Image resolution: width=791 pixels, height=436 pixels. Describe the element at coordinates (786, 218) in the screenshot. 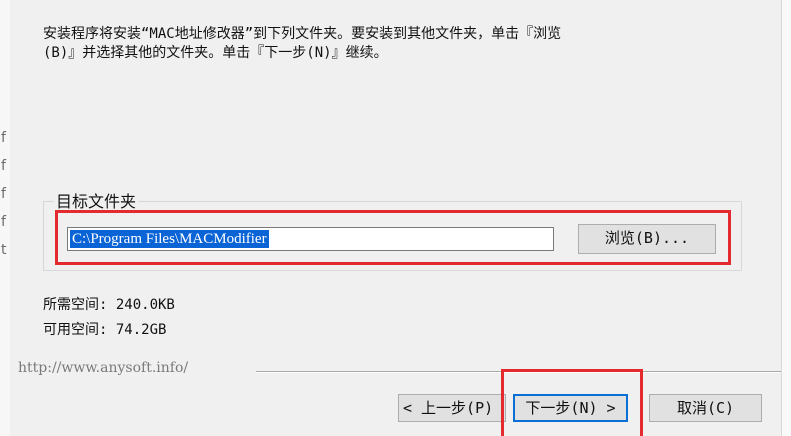

I see `dialog-right-edge` at that location.